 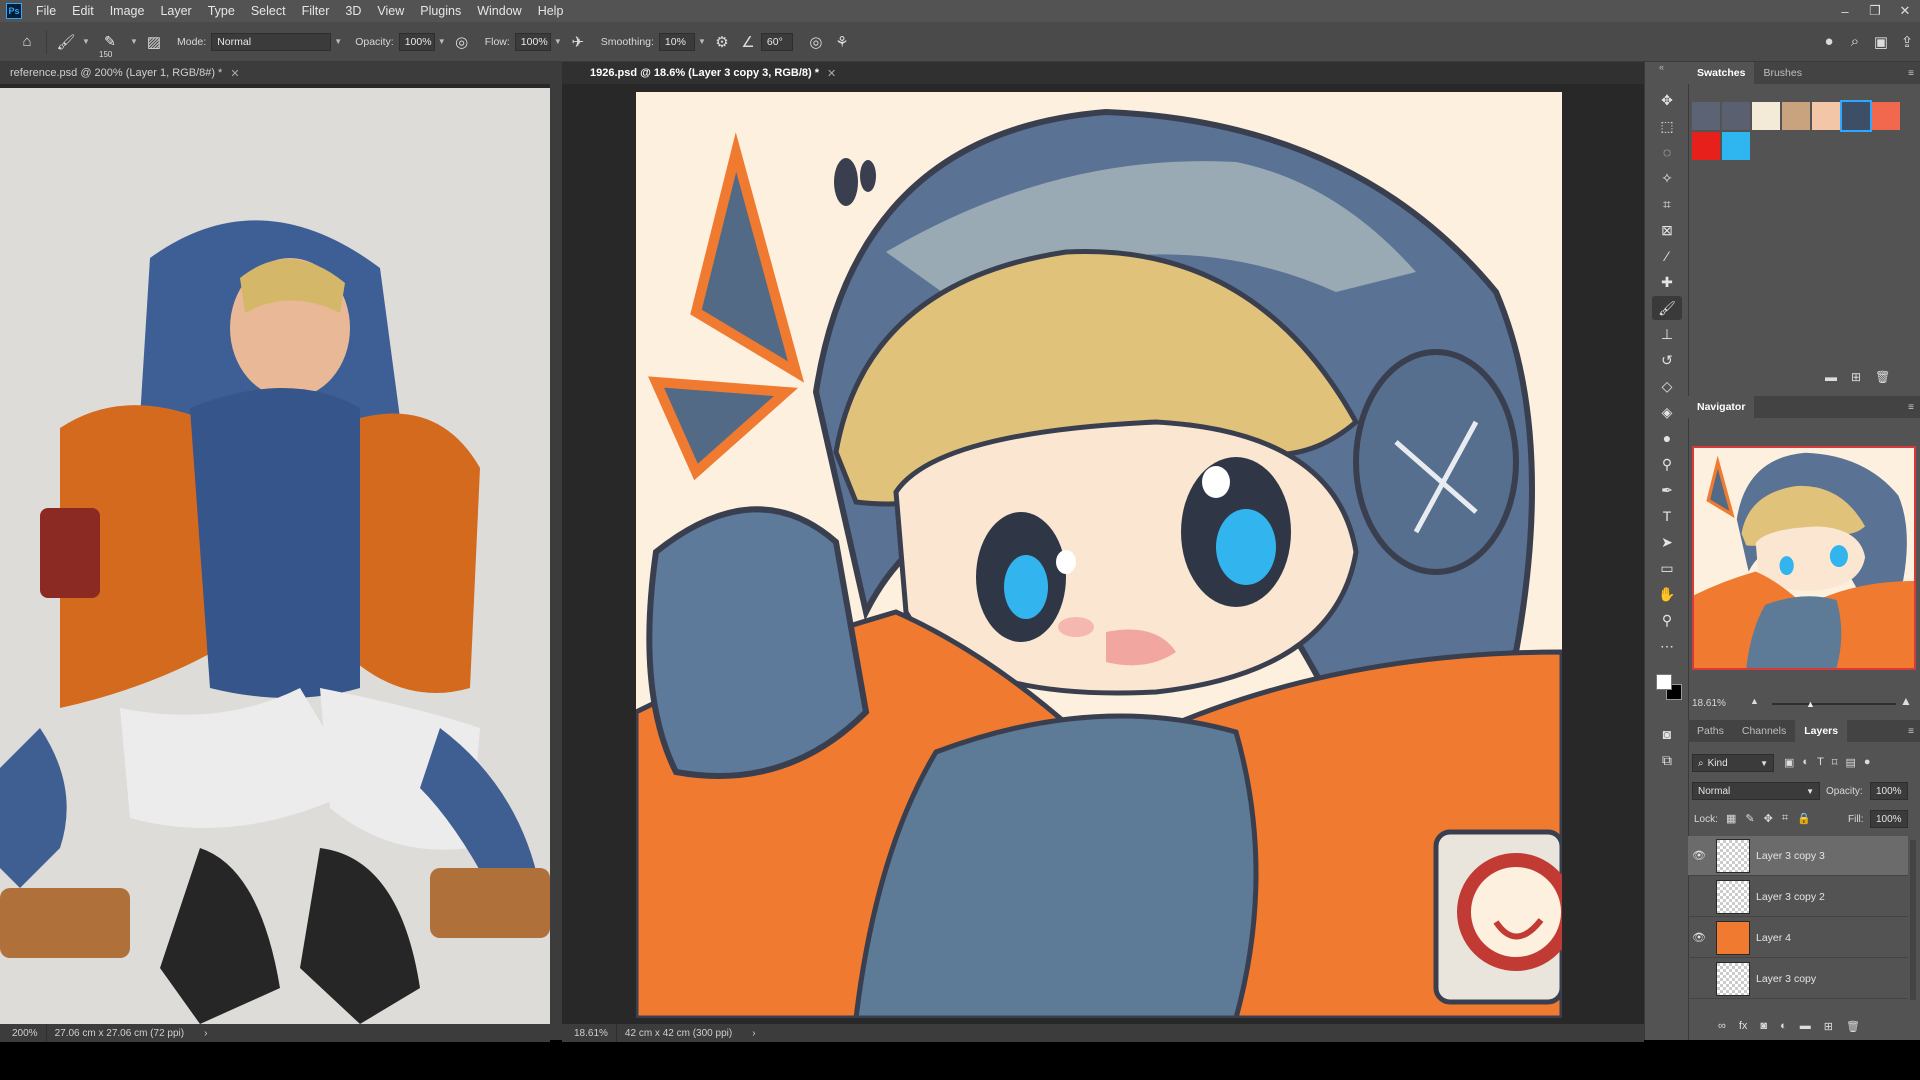 What do you see at coordinates (1667, 516) in the screenshot?
I see `type-tool-icon: T` at bounding box center [1667, 516].